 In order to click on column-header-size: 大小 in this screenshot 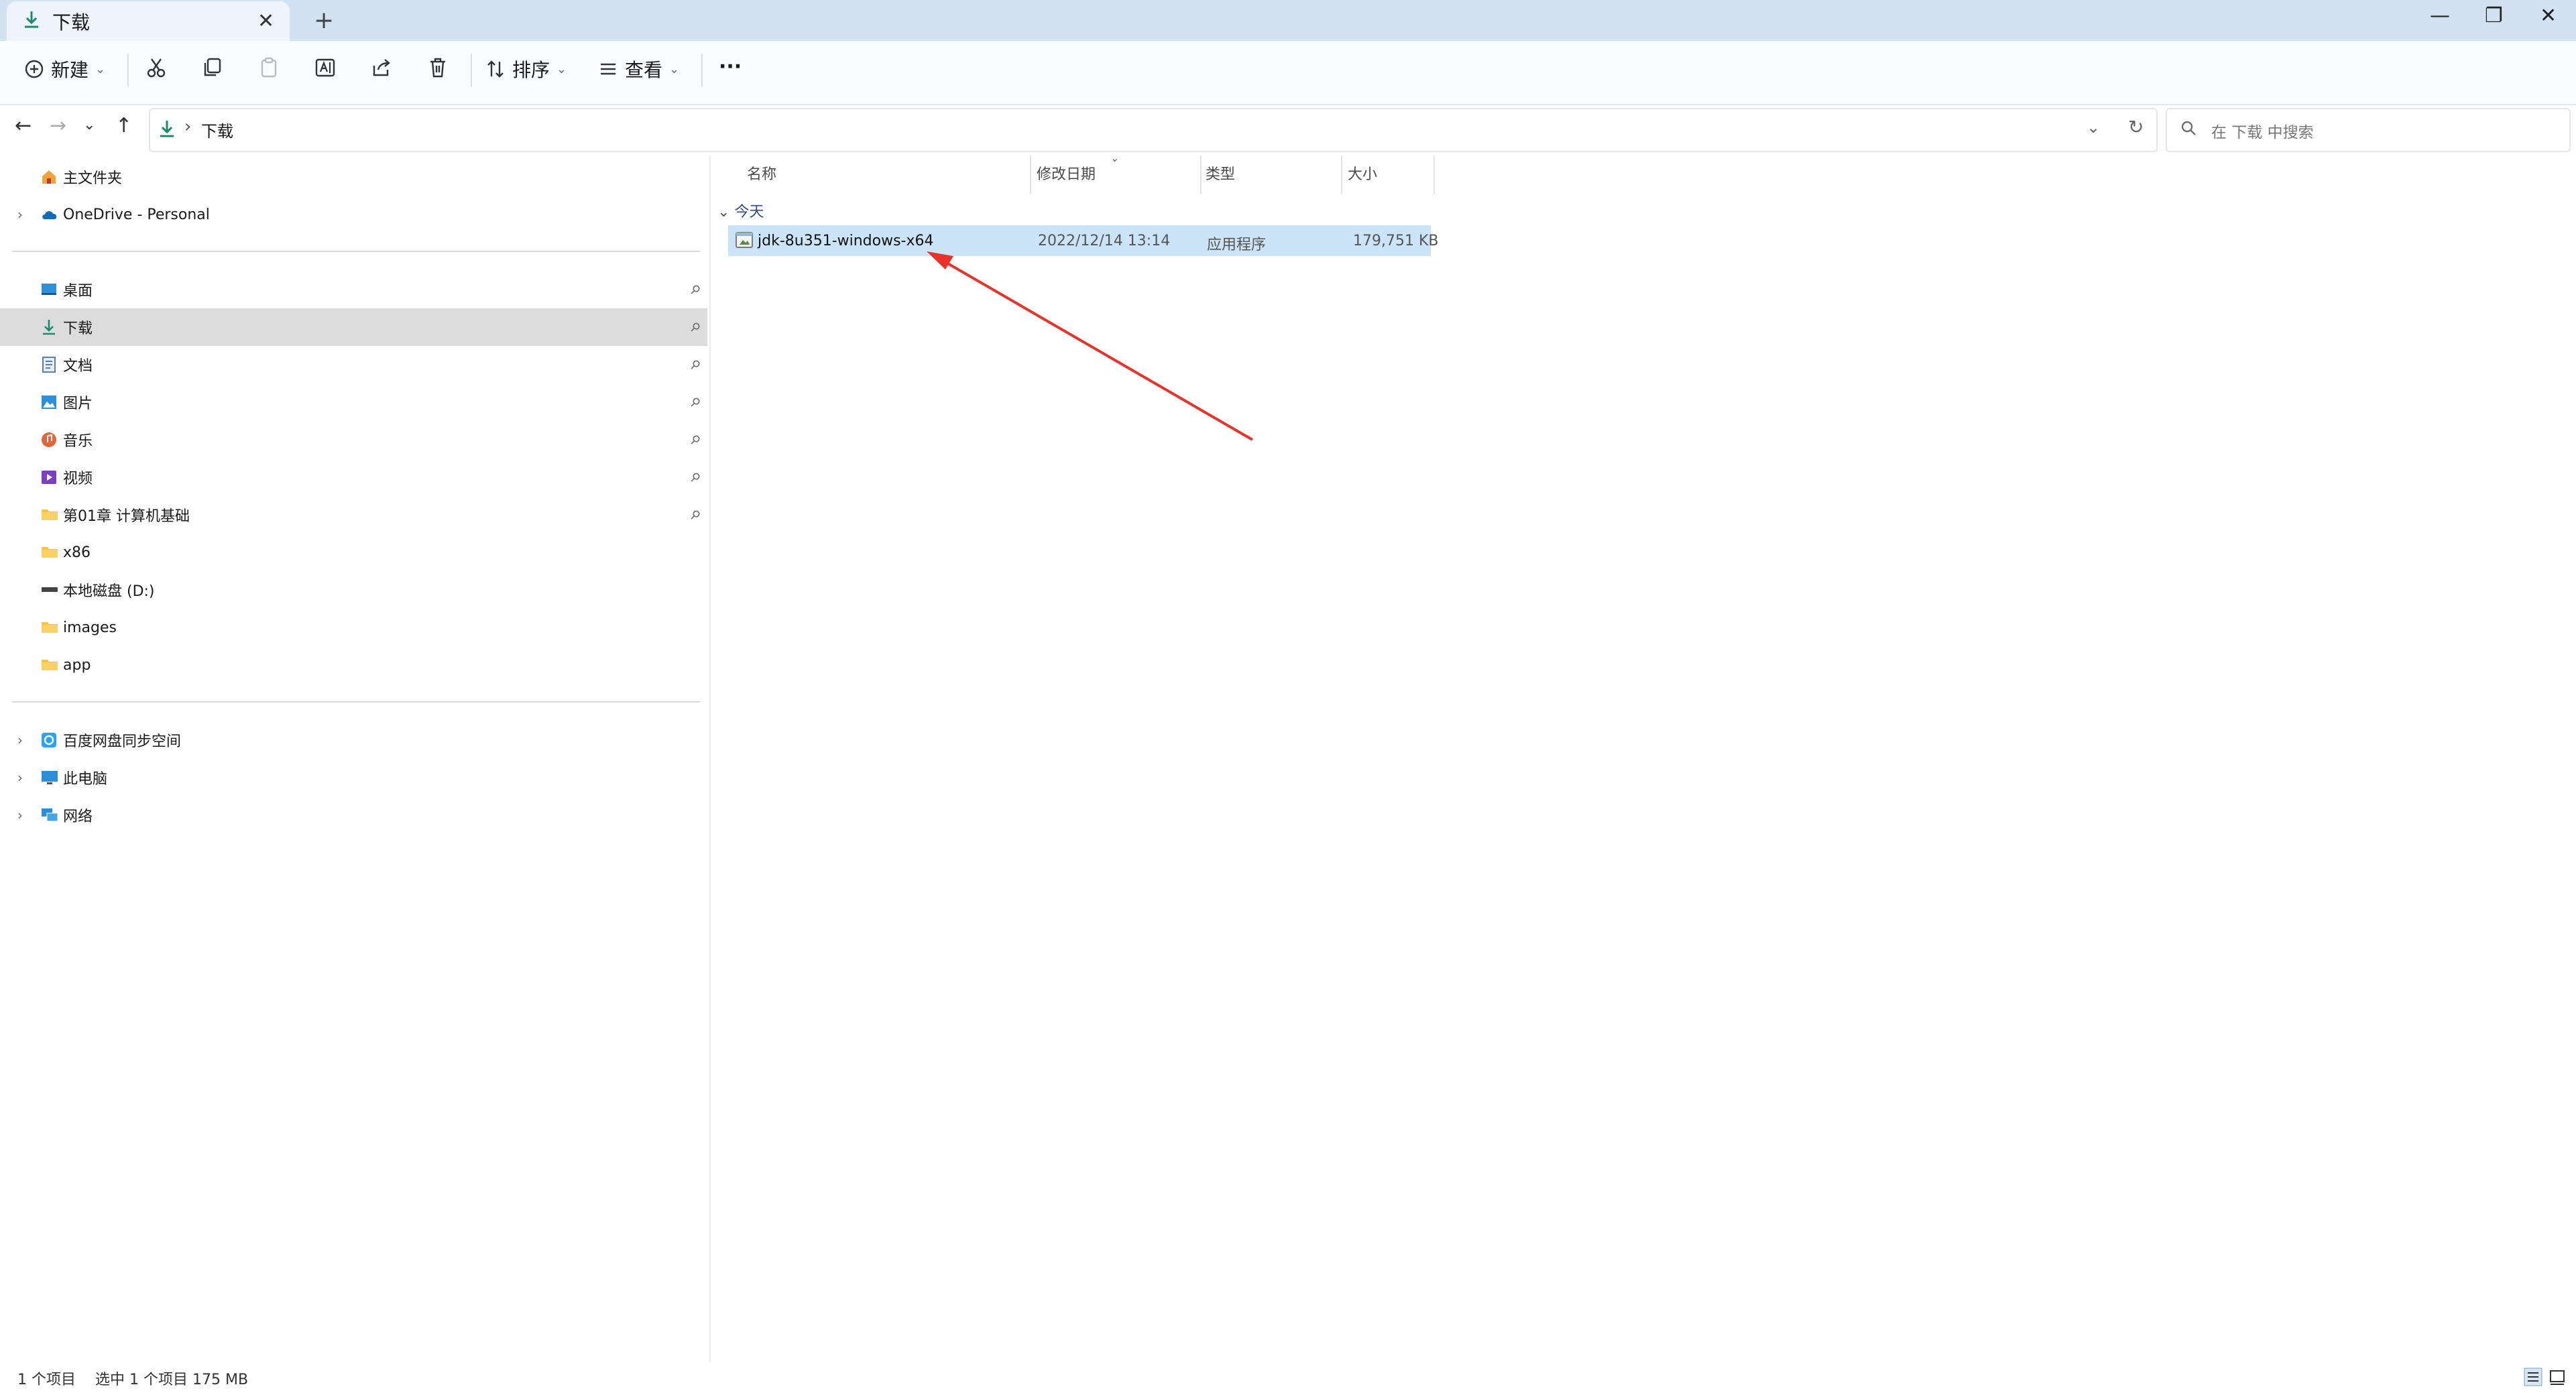, I will do `click(1362, 173)`.